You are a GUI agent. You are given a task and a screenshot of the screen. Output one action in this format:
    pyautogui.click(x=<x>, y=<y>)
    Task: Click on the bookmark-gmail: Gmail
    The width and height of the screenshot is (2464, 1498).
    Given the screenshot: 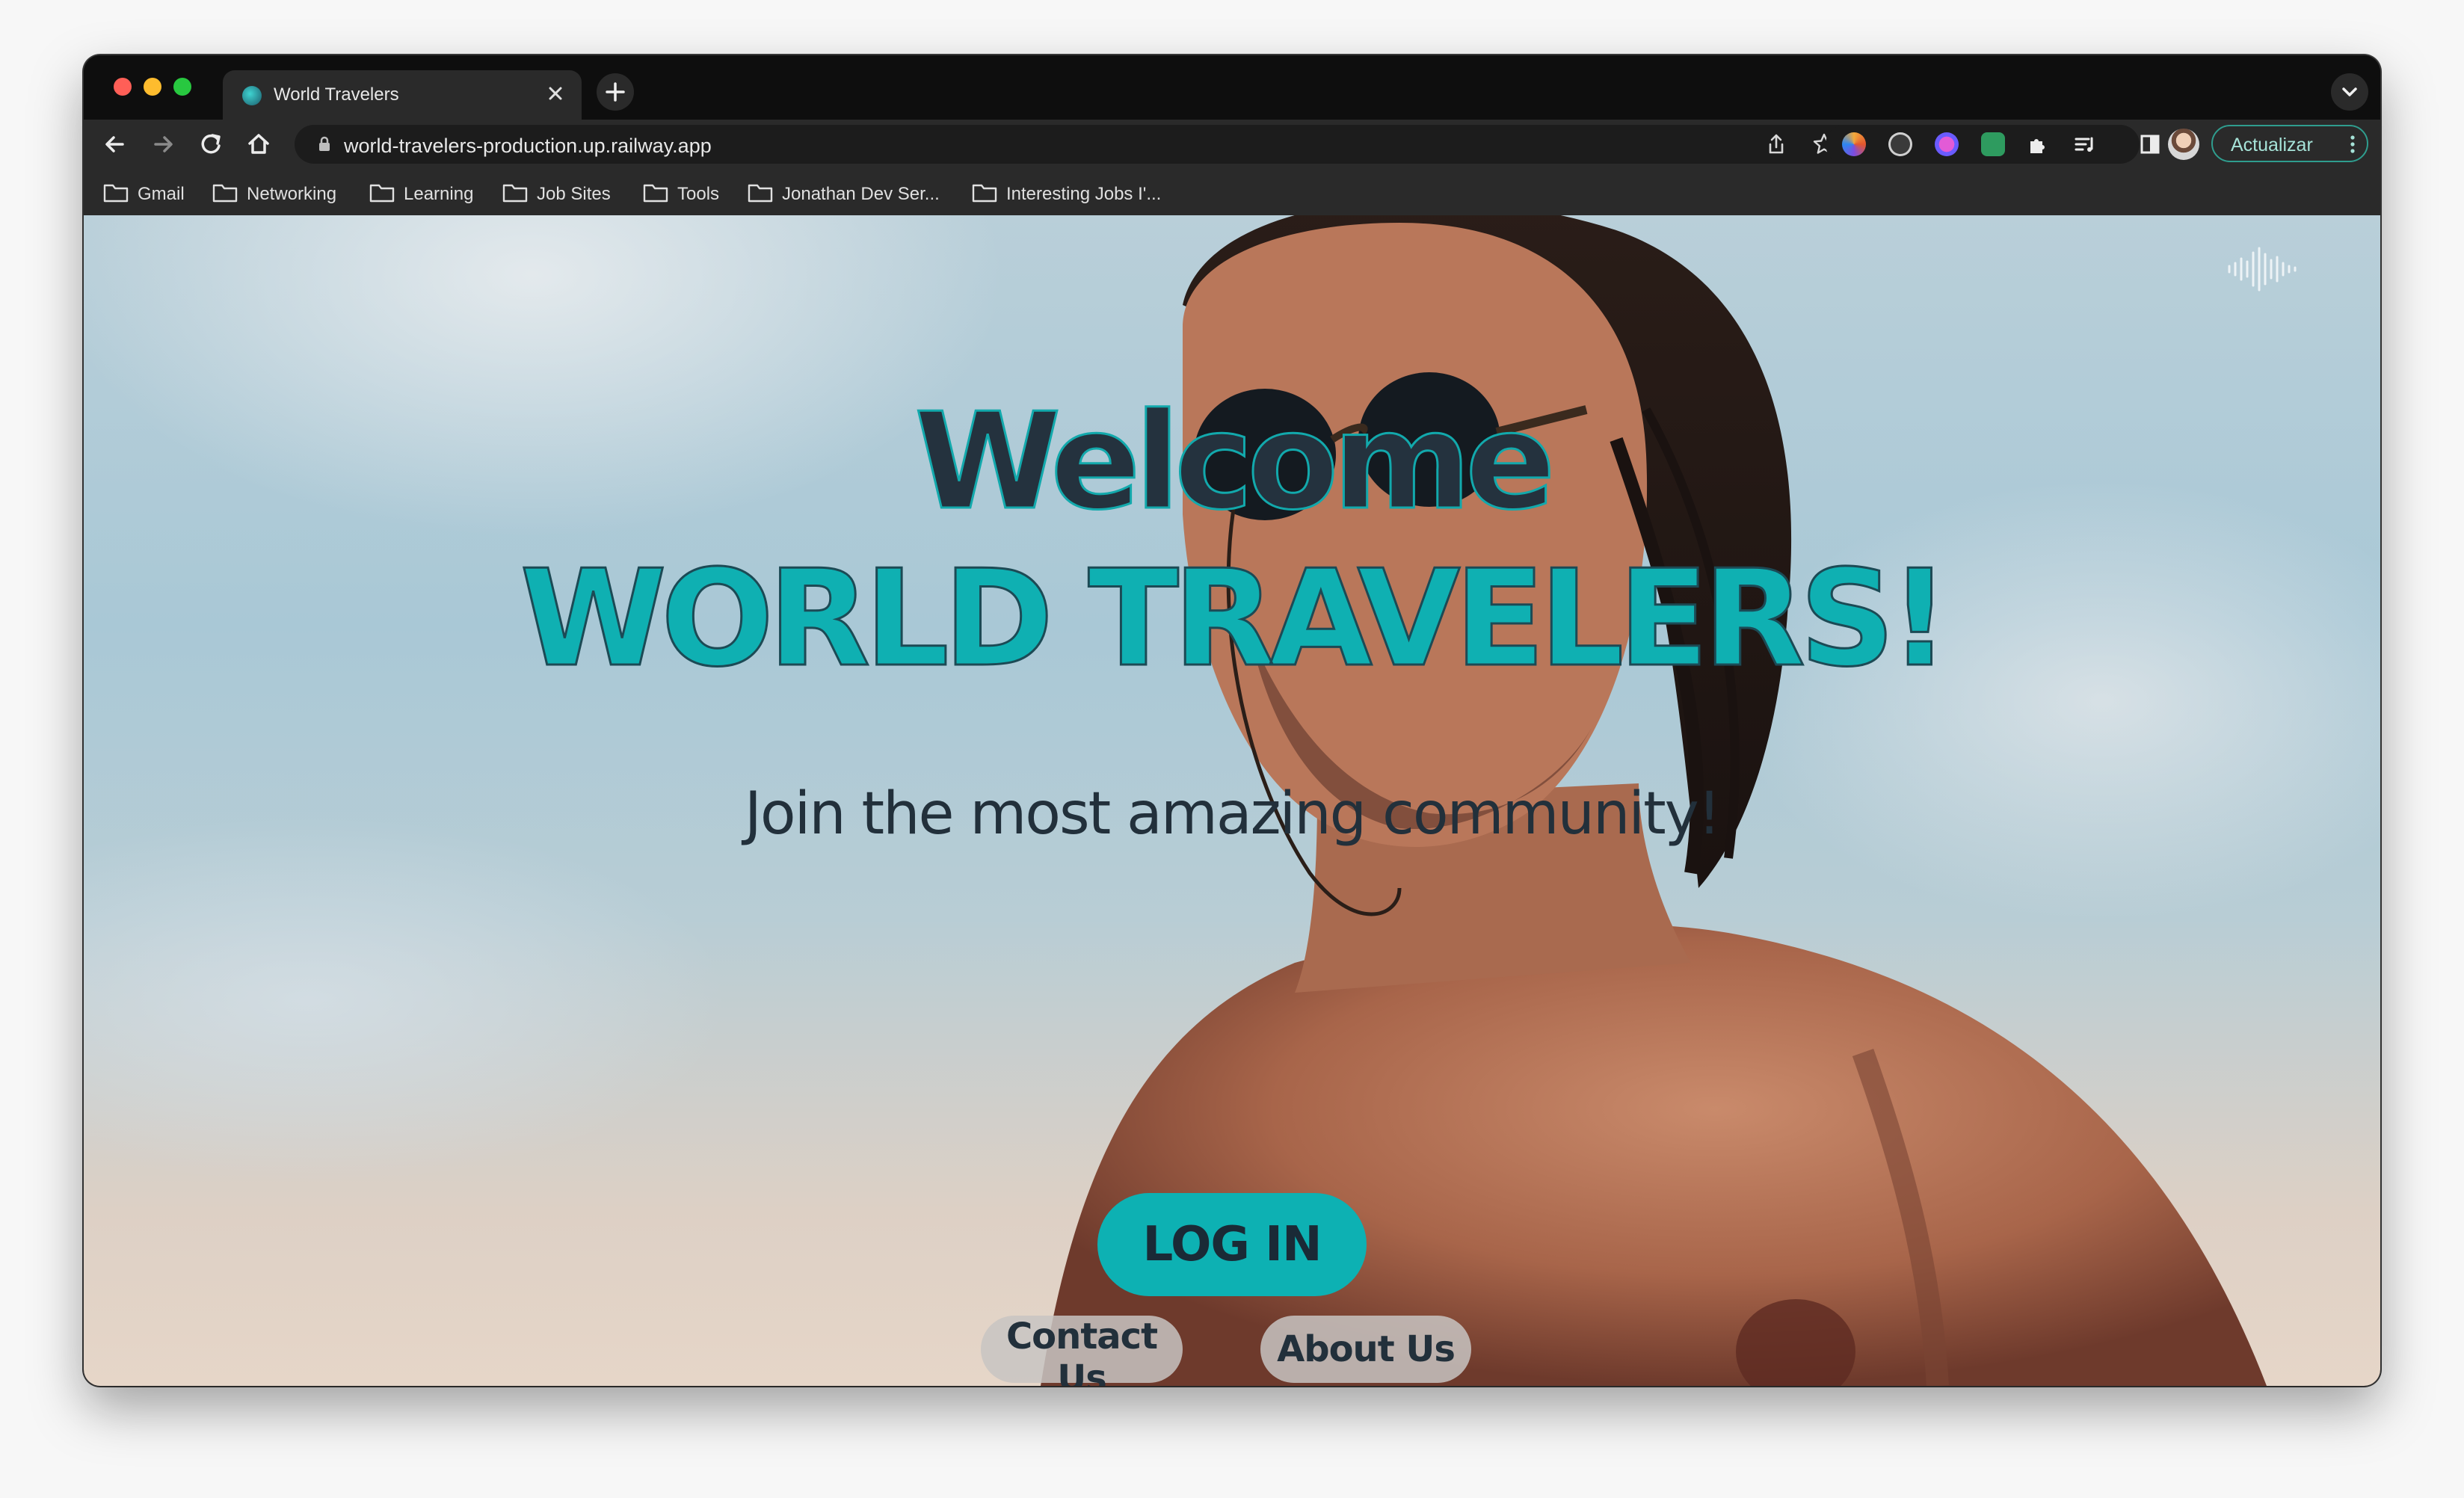 What is the action you would take?
    pyautogui.click(x=148, y=192)
    